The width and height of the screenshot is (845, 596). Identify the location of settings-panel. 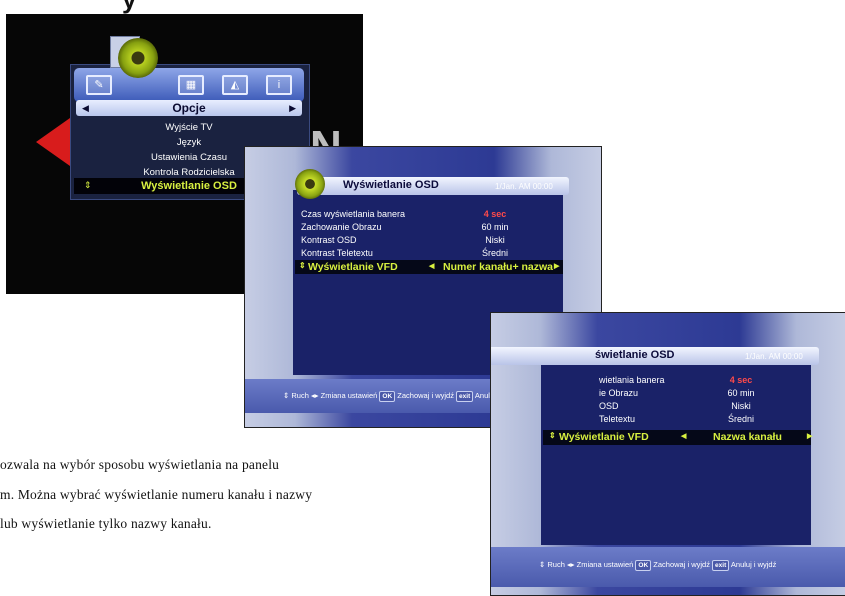
(676, 451).